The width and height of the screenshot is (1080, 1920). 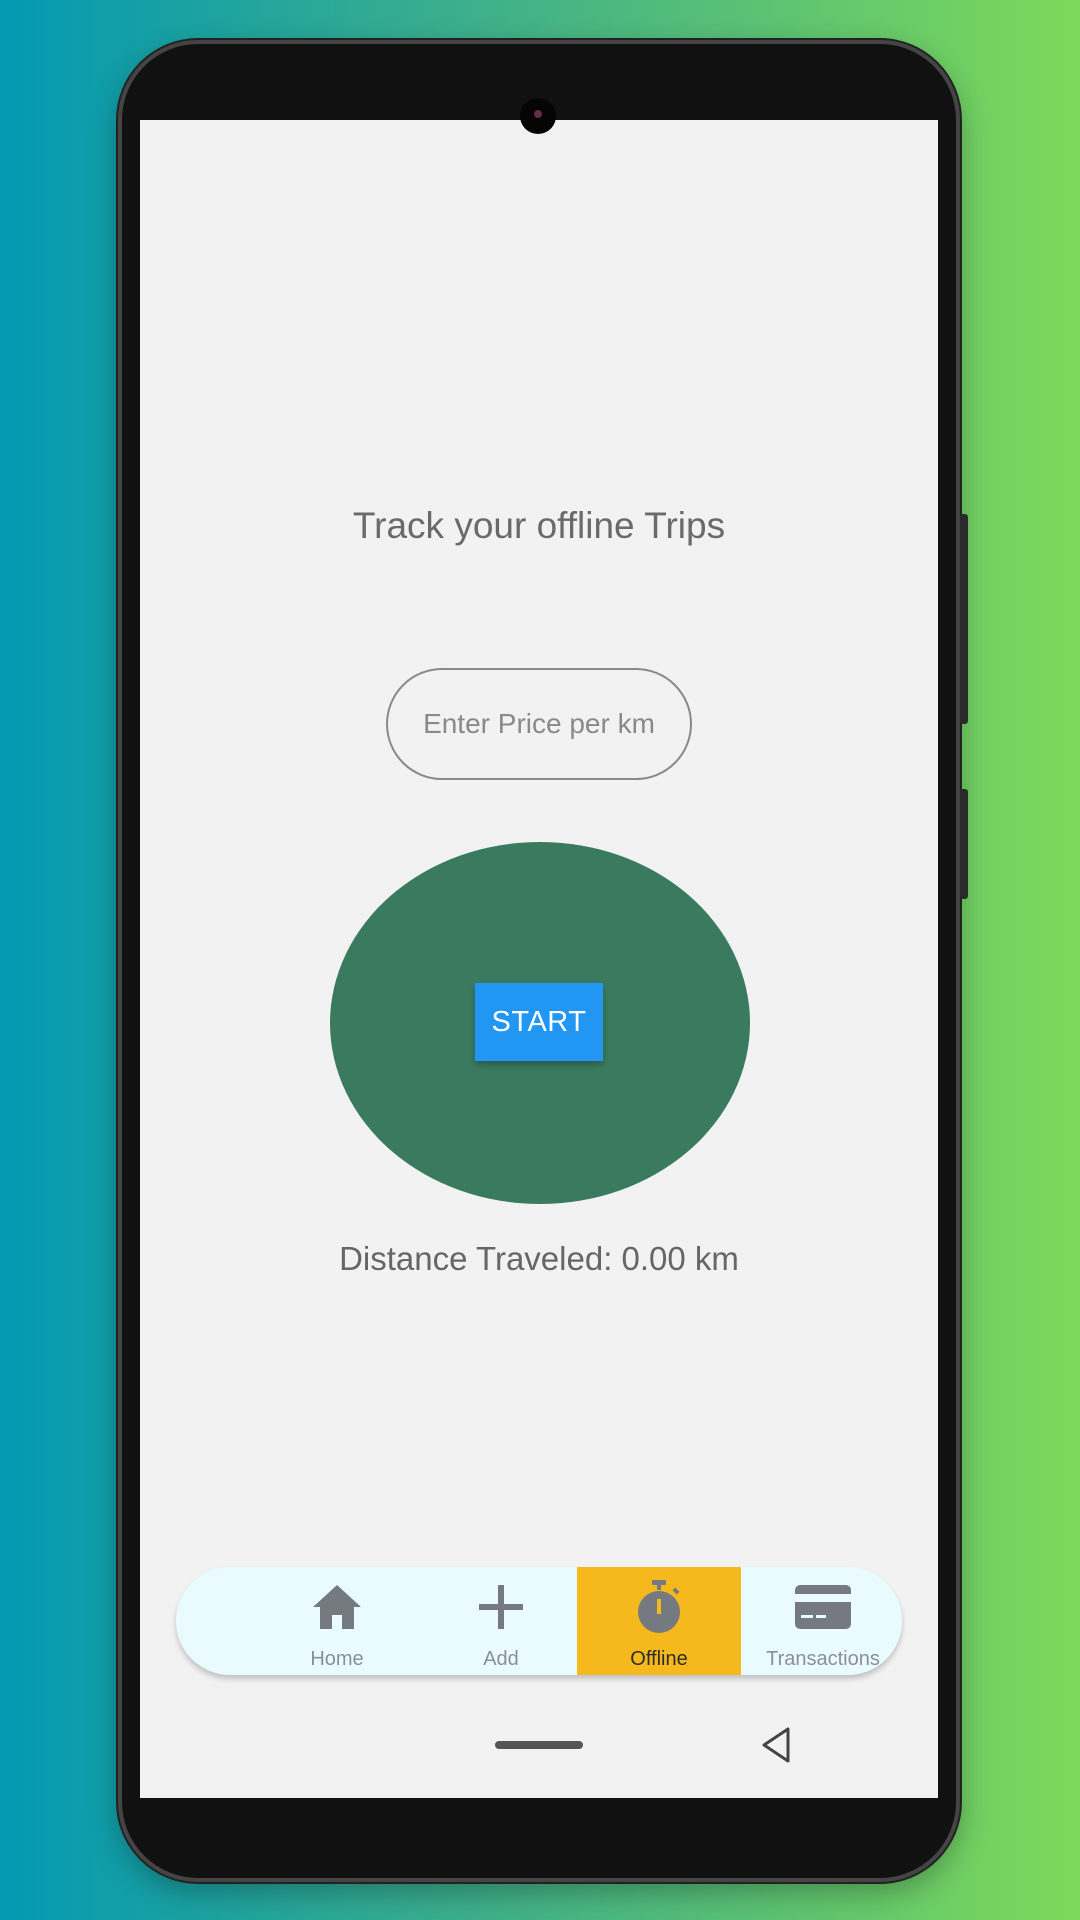 I want to click on nav-item-transactions: Transactions, so click(x=821, y=1621).